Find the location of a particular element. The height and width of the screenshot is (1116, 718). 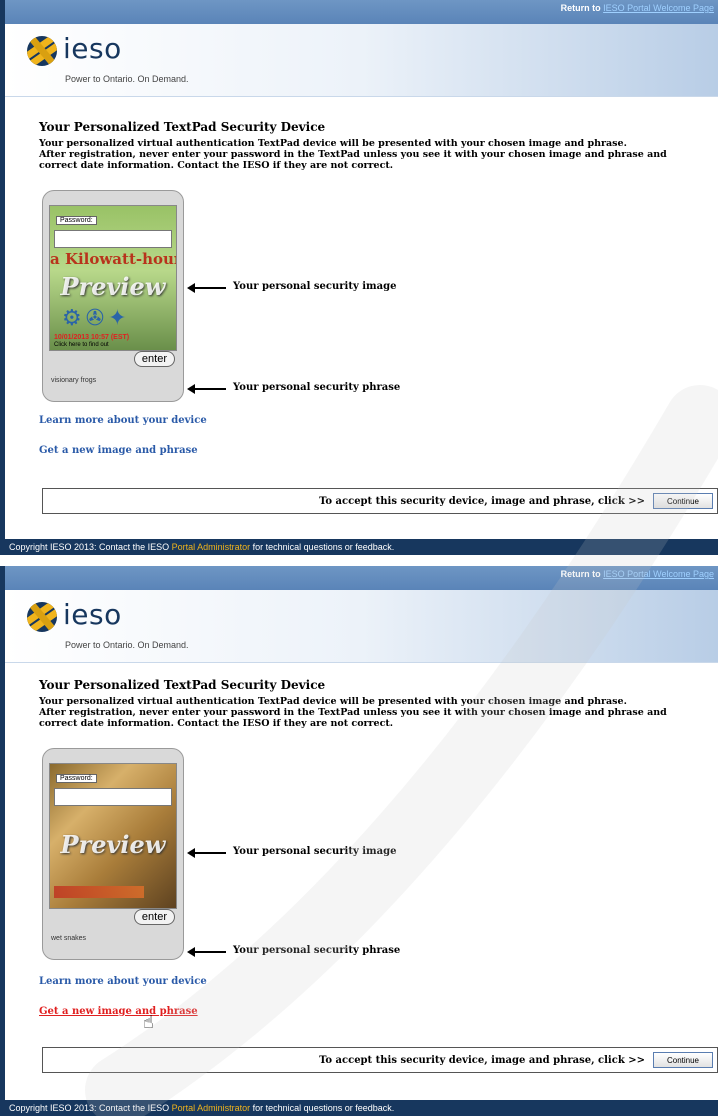

textpad-device: Password: Preview enter wet snakes is located at coordinates (113, 854).